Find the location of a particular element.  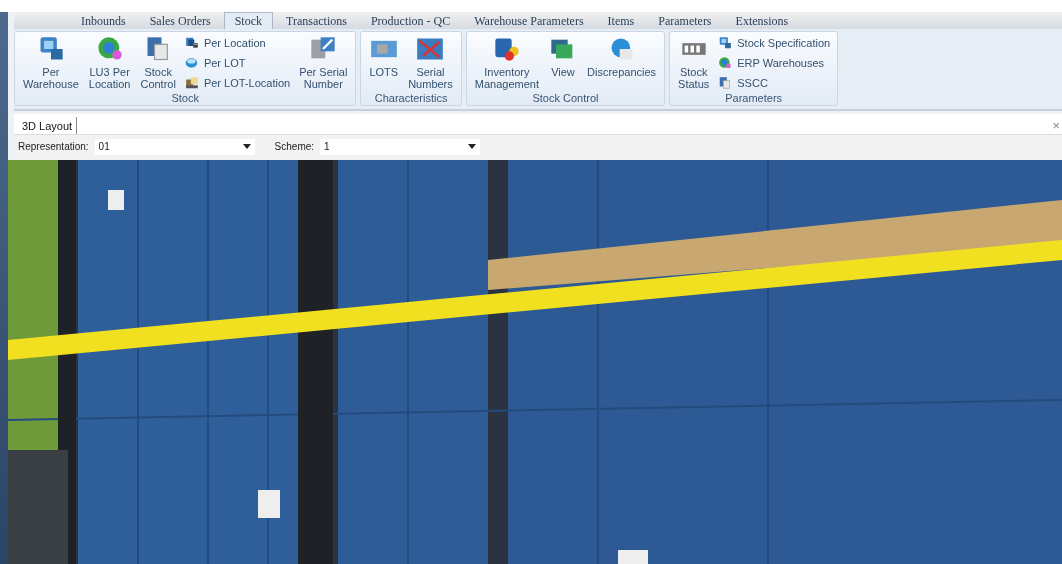

menu-tab: Items is located at coordinates (621, 20).